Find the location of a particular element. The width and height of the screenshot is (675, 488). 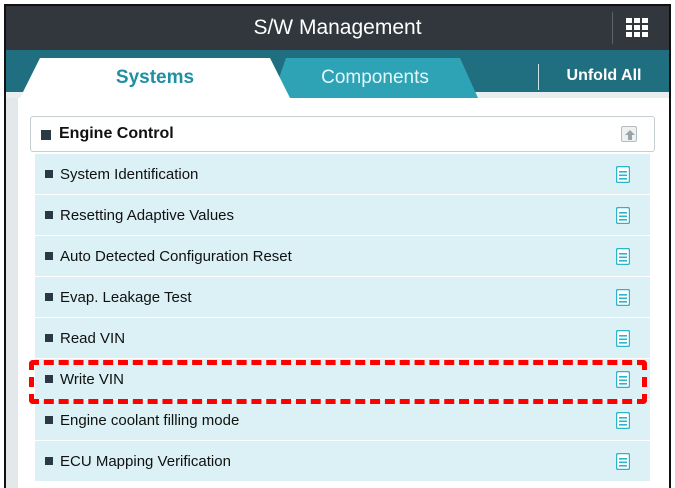

item-label: System Identification is located at coordinates (129, 174).